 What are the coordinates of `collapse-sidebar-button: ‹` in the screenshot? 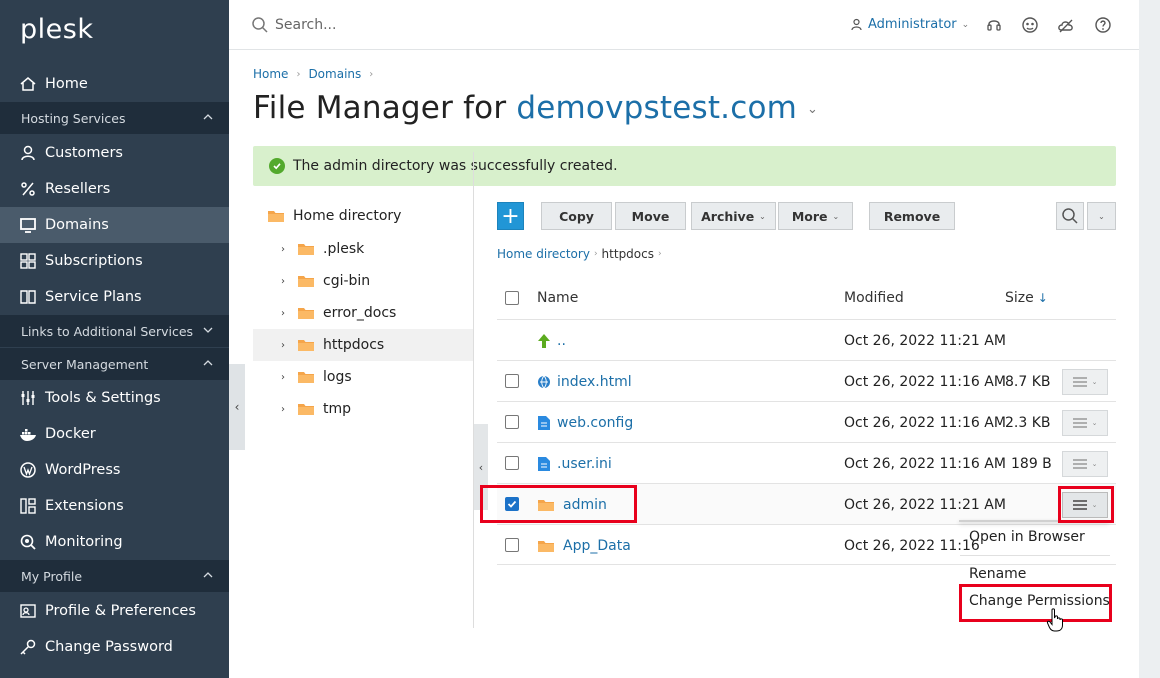 It's located at (237, 407).